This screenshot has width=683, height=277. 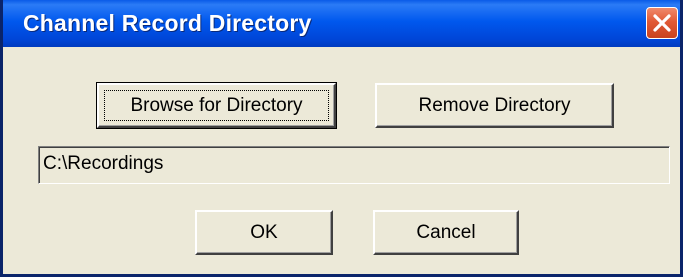 I want to click on directory-path-field: C:\Recordings, so click(x=354, y=165).